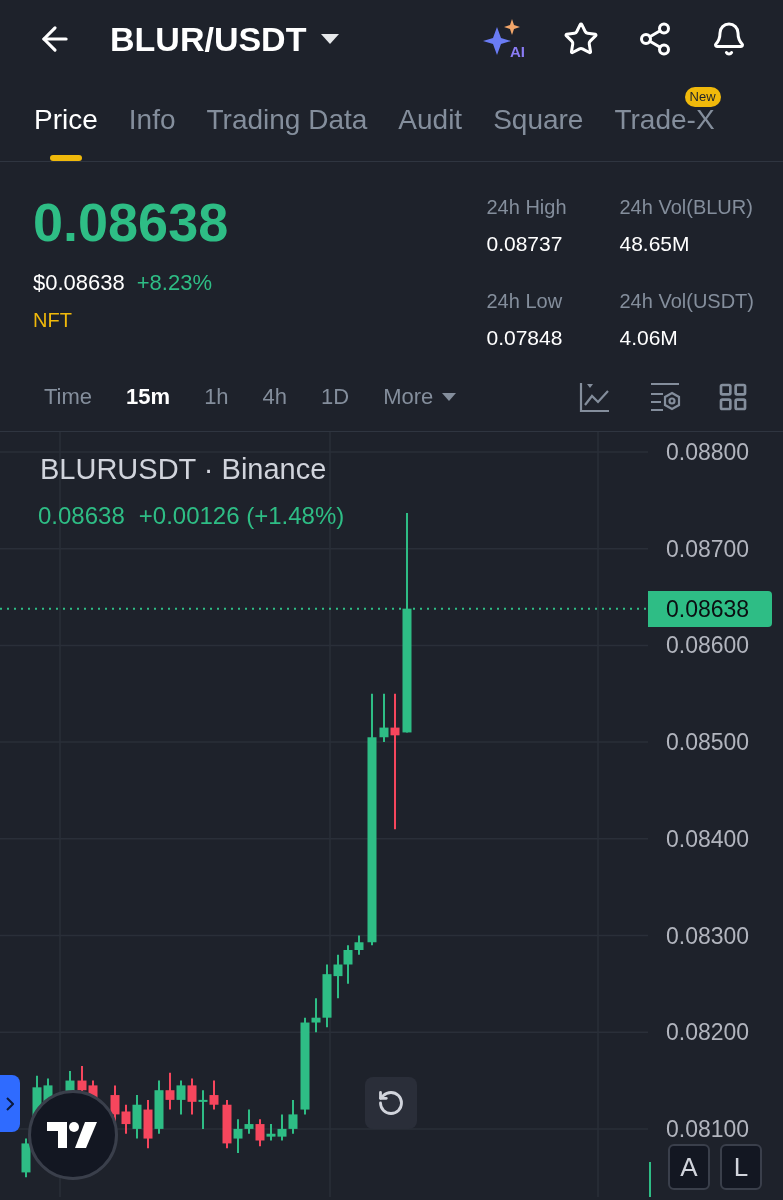 The image size is (783, 1200). I want to click on reset-icon, so click(391, 1103).